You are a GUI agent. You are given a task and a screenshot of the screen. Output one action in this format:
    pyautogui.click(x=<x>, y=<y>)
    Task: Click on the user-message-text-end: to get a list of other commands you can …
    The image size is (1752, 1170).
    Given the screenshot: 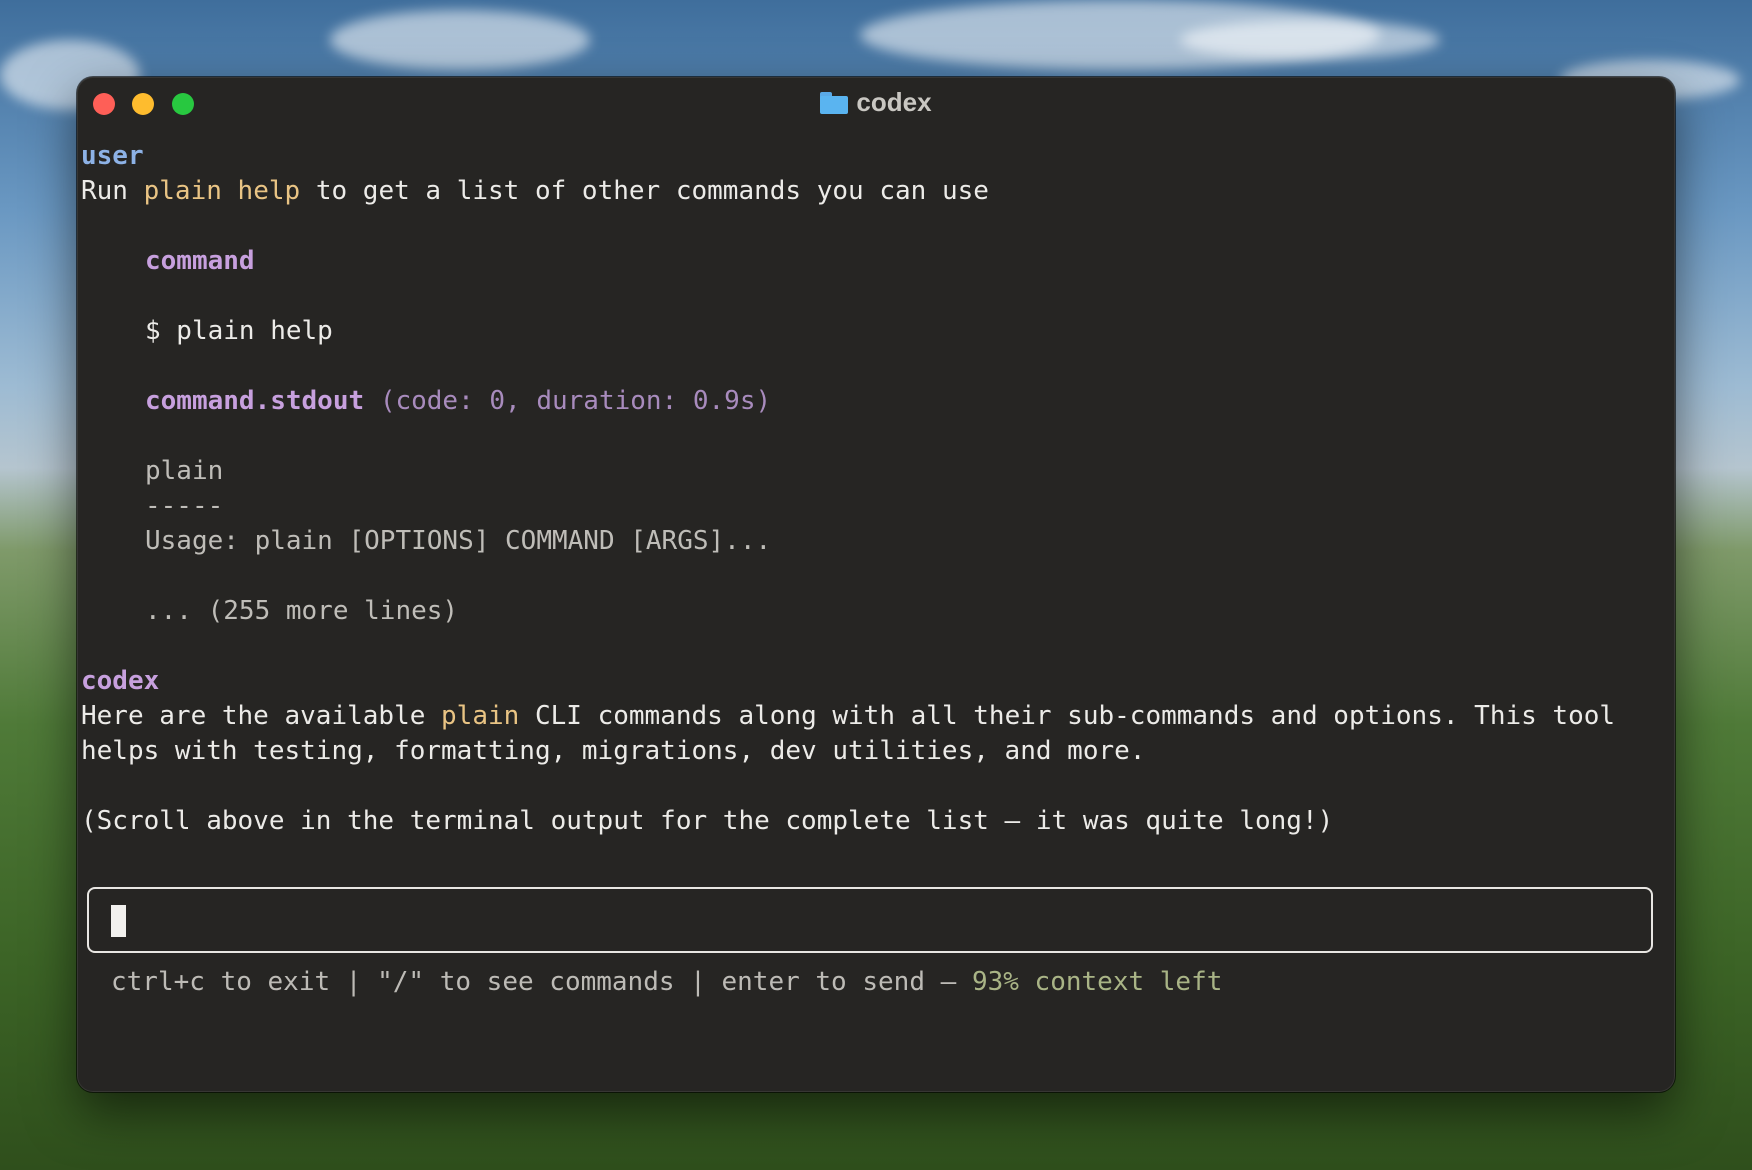 What is the action you would take?
    pyautogui.click(x=644, y=191)
    